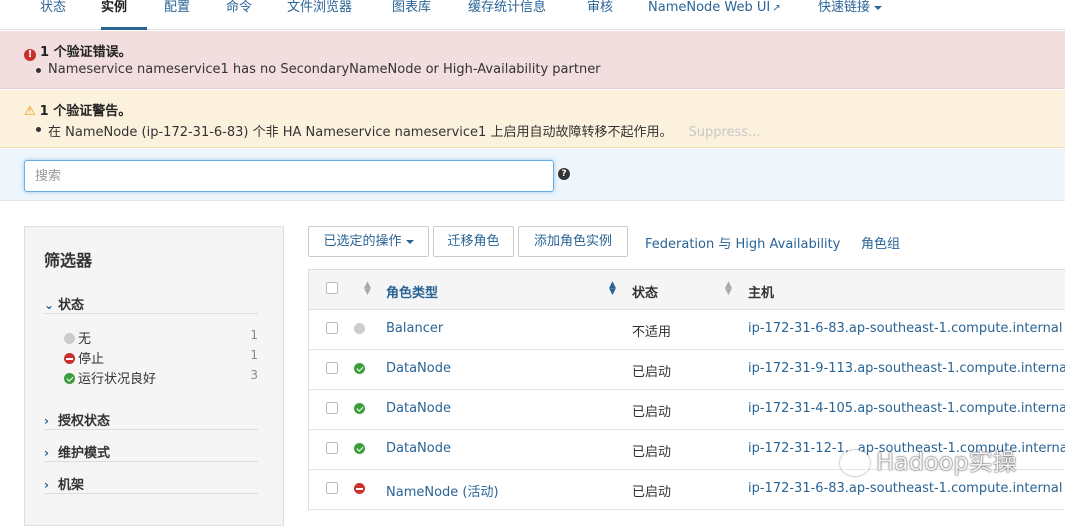 The image size is (1065, 526). I want to click on search-input, so click(289, 176).